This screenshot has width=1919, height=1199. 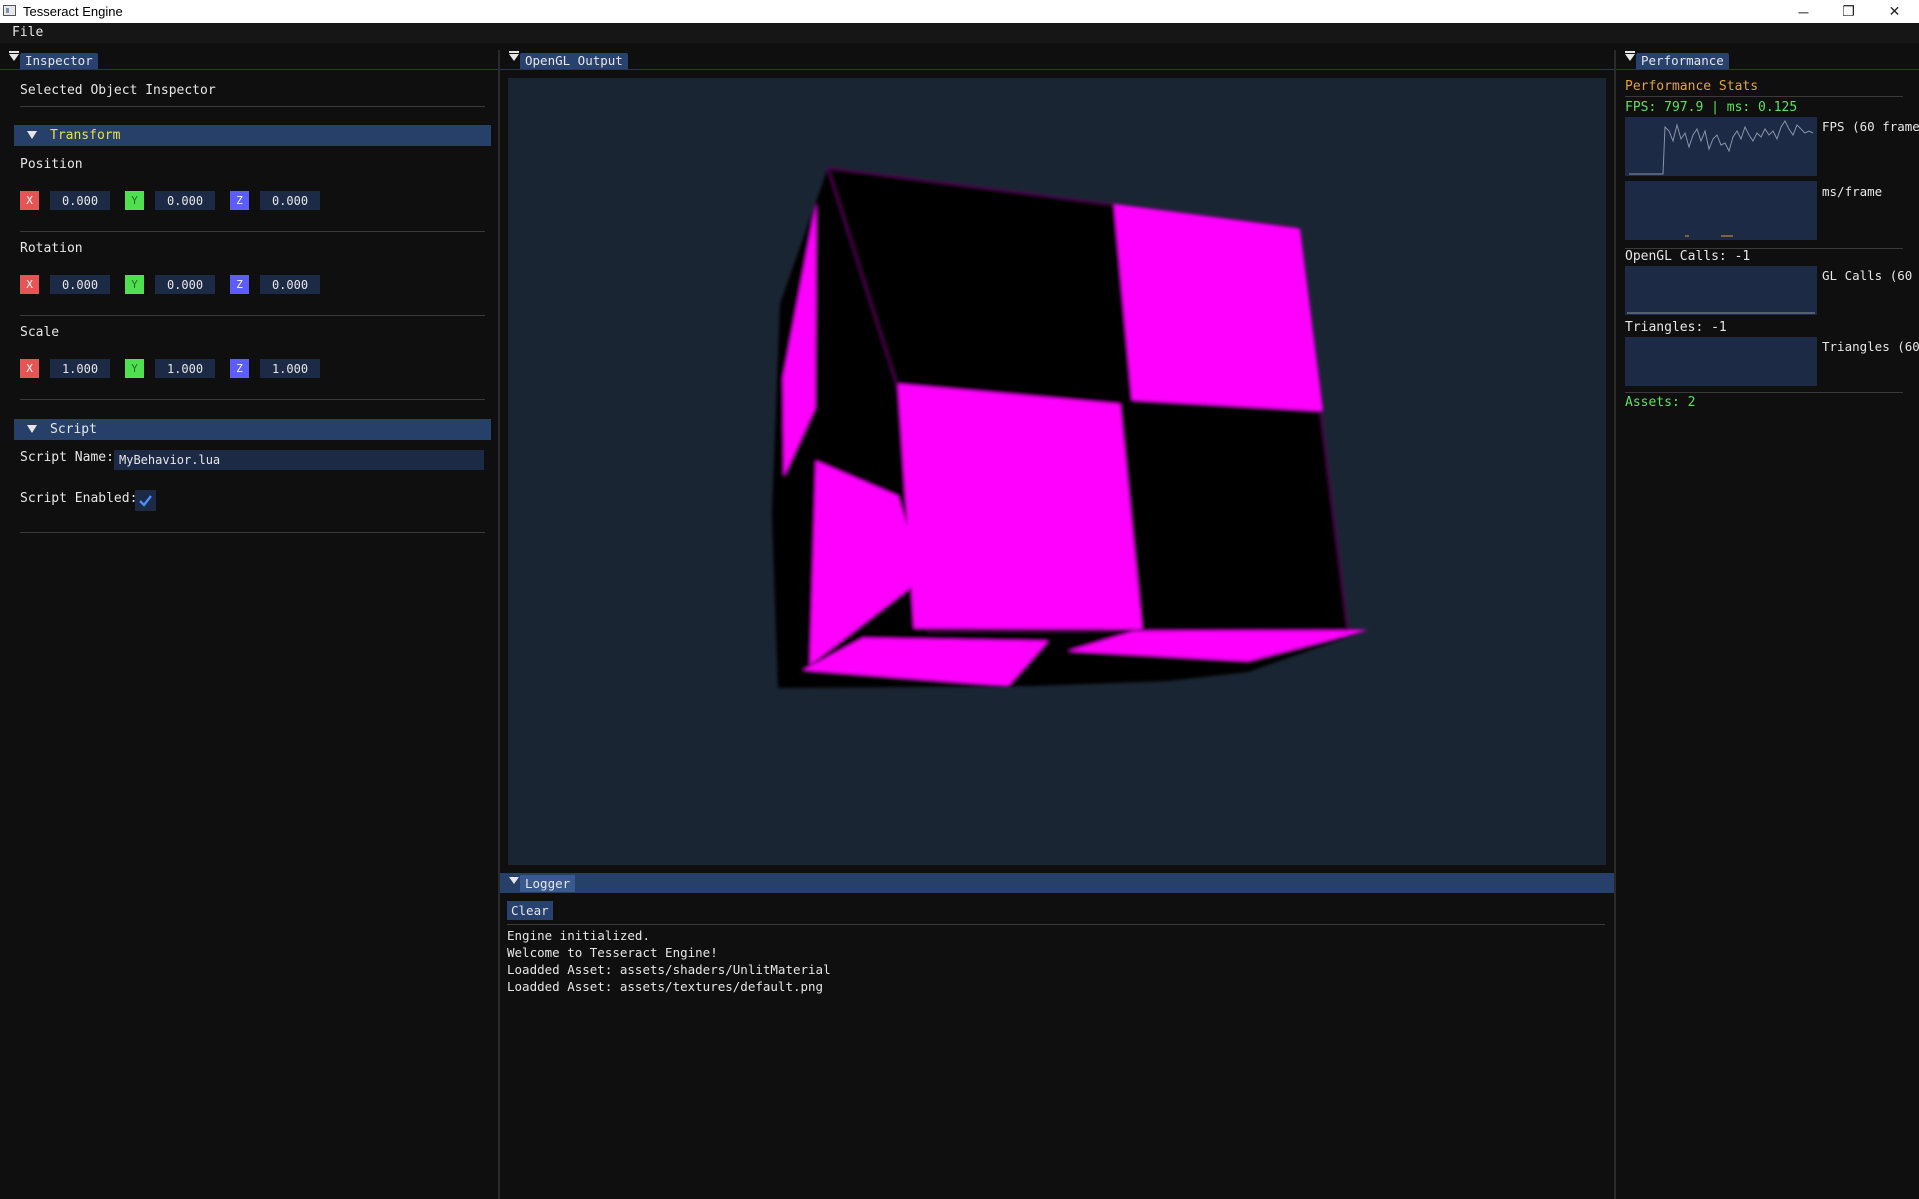 I want to click on inspector-heading: Selected Object Inspector, so click(x=118, y=90).